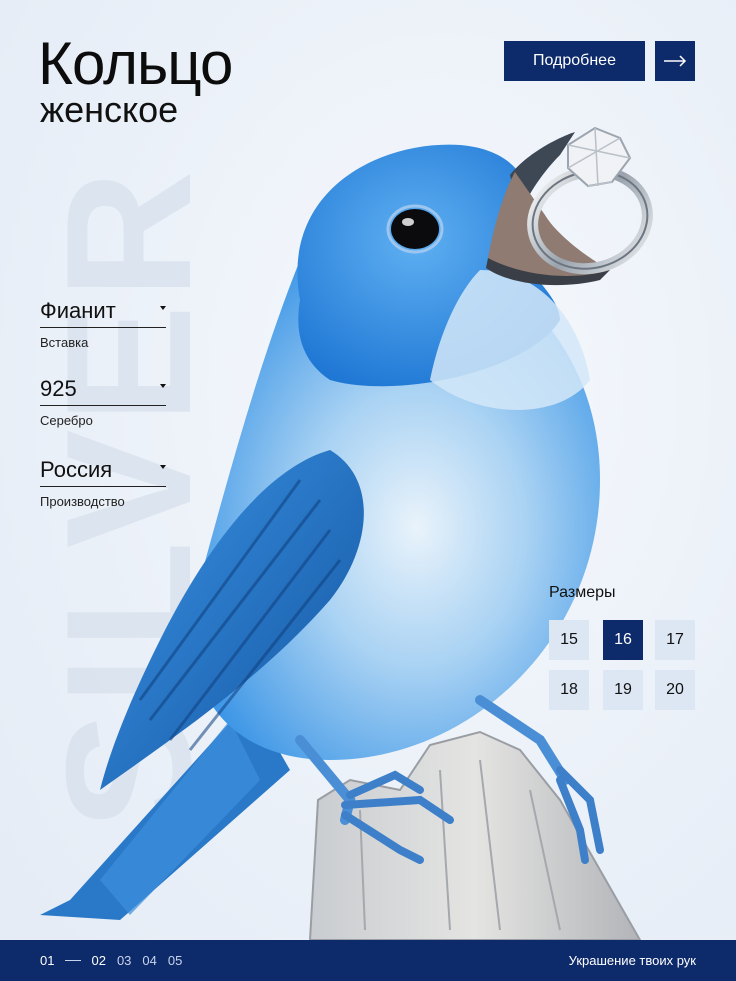 The height and width of the screenshot is (981, 736). Describe the element at coordinates (574, 61) in the screenshot. I see `more-details-button: Подробнее` at that location.